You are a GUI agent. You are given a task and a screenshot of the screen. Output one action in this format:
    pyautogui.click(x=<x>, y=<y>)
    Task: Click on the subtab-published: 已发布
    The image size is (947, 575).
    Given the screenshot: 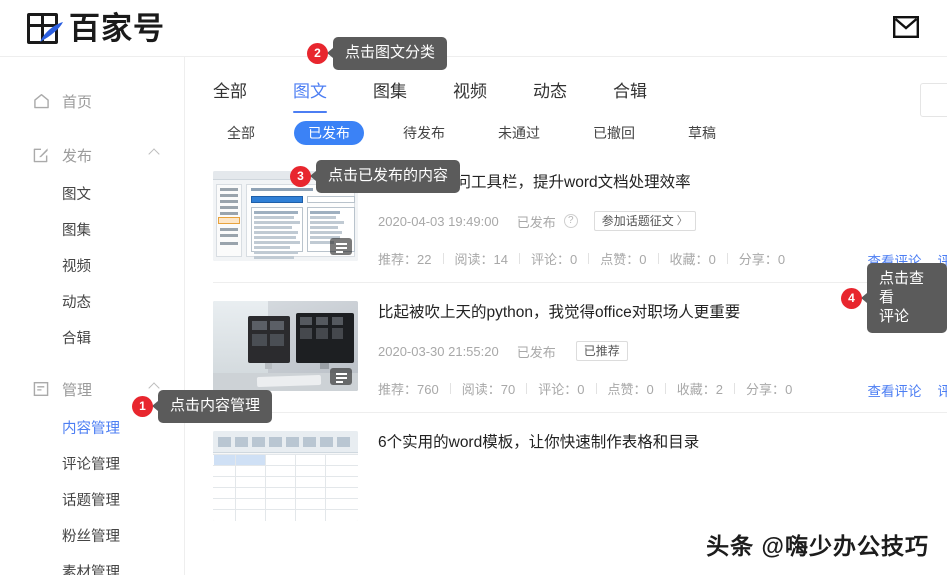 What is the action you would take?
    pyautogui.click(x=329, y=133)
    